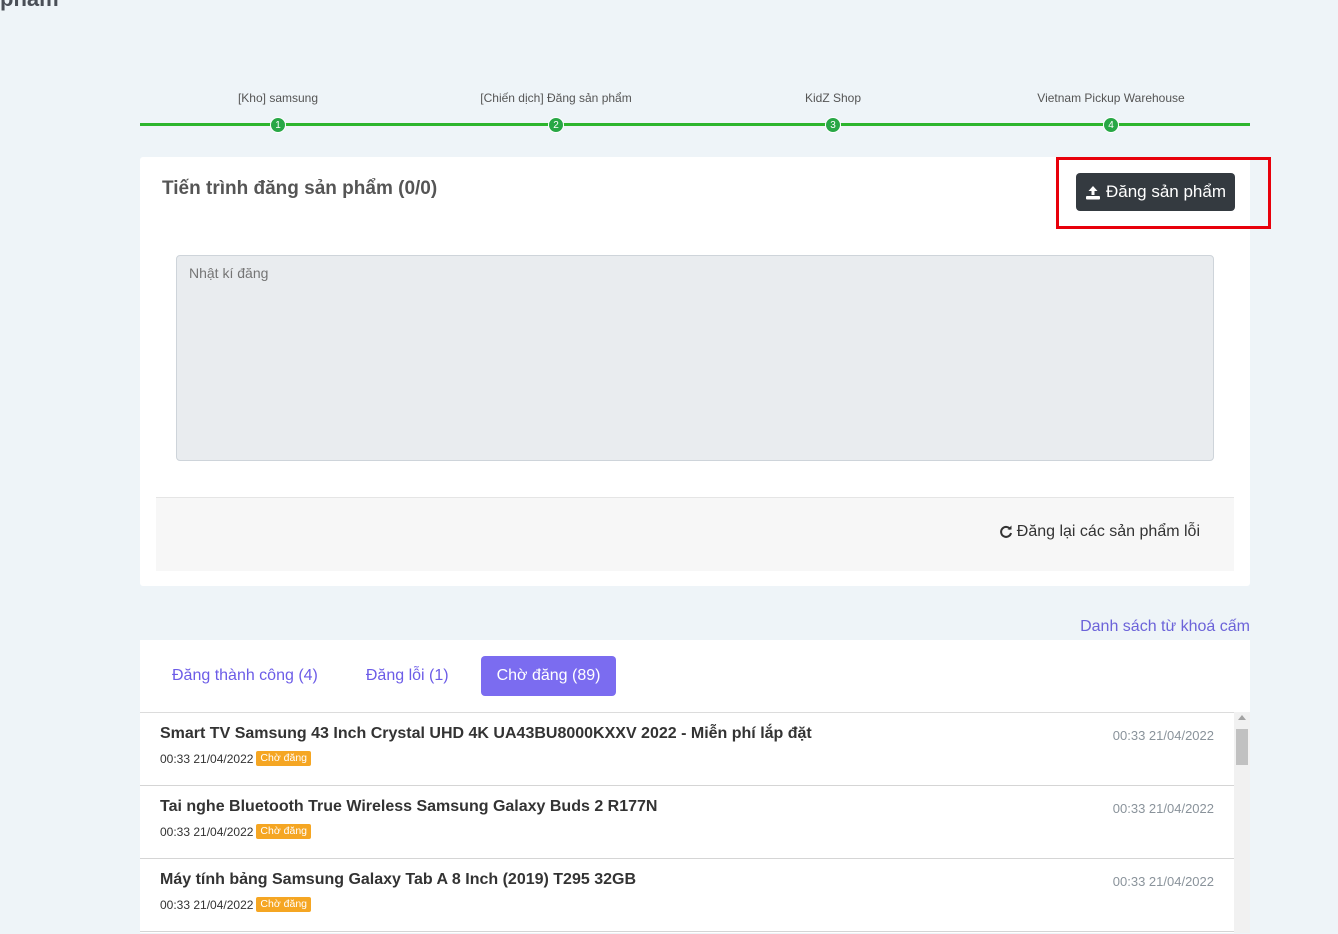 This screenshot has width=1338, height=934. What do you see at coordinates (300, 188) in the screenshot?
I see `progress-title: Tiến trình đăng sản phẩm (0/0)` at bounding box center [300, 188].